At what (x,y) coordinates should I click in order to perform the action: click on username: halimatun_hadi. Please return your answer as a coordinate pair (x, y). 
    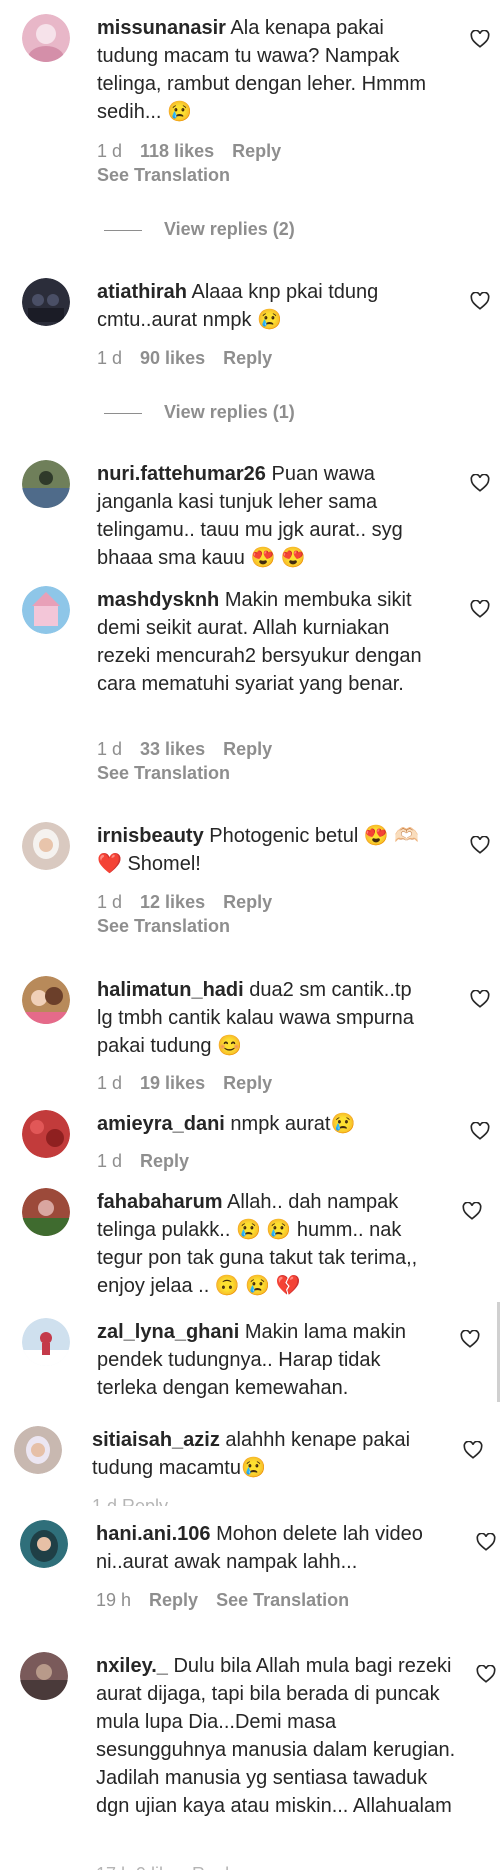
    Looking at the image, I should click on (170, 990).